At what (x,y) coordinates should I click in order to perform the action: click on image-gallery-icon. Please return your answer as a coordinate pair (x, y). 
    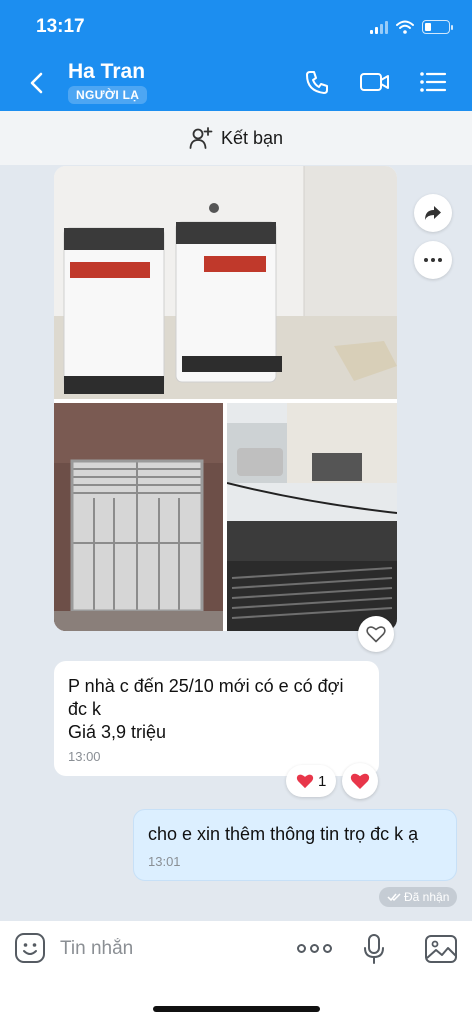
    Looking at the image, I should click on (441, 949).